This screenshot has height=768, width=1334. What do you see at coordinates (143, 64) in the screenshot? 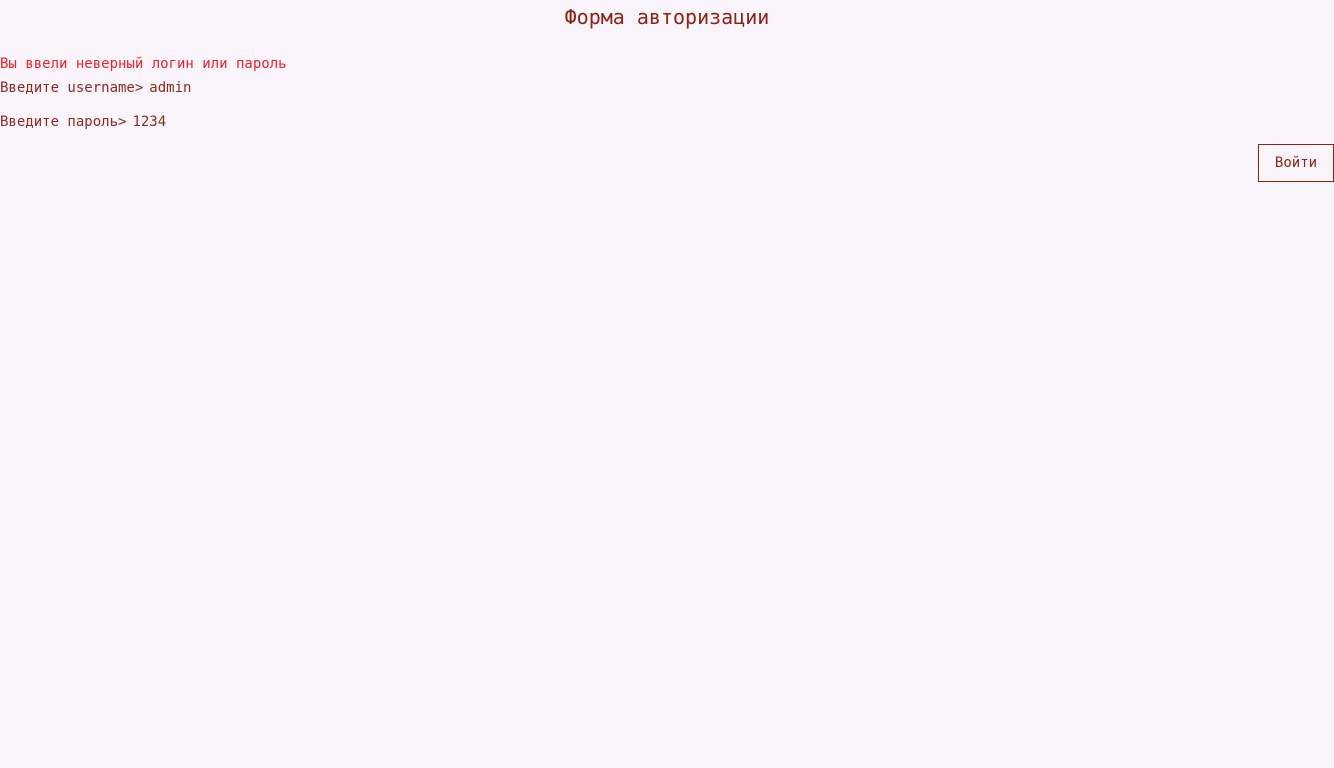
I see `error-message: Вы ввели неверный логин или пароль` at bounding box center [143, 64].